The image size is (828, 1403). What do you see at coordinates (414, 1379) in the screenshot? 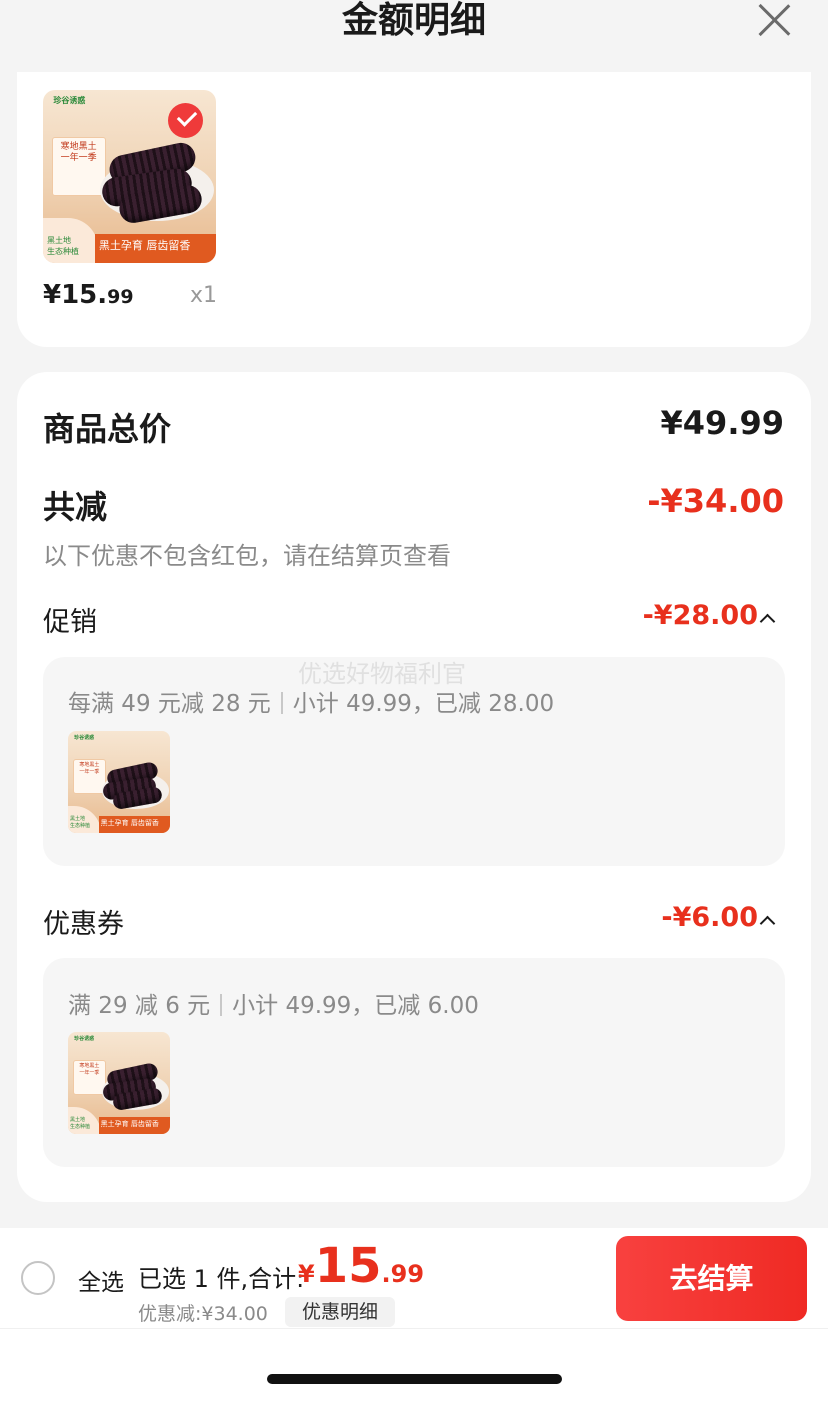
I see `home-indicator` at bounding box center [414, 1379].